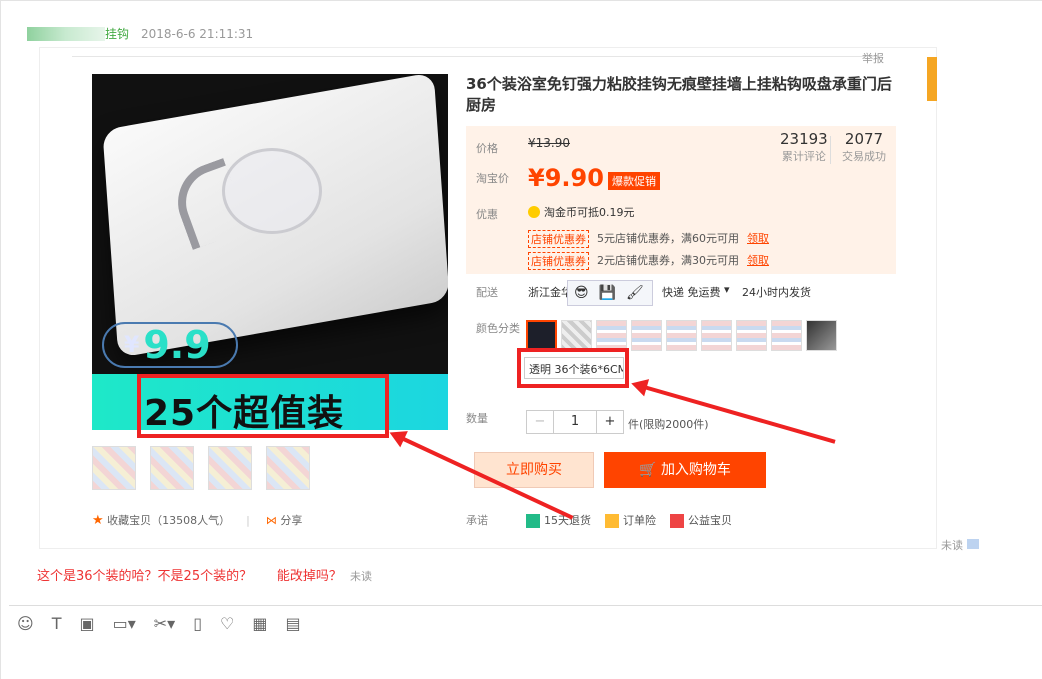 The width and height of the screenshot is (1042, 679). I want to click on favorite-button: ★ 收藏宝贝（13508人气）, so click(161, 520).